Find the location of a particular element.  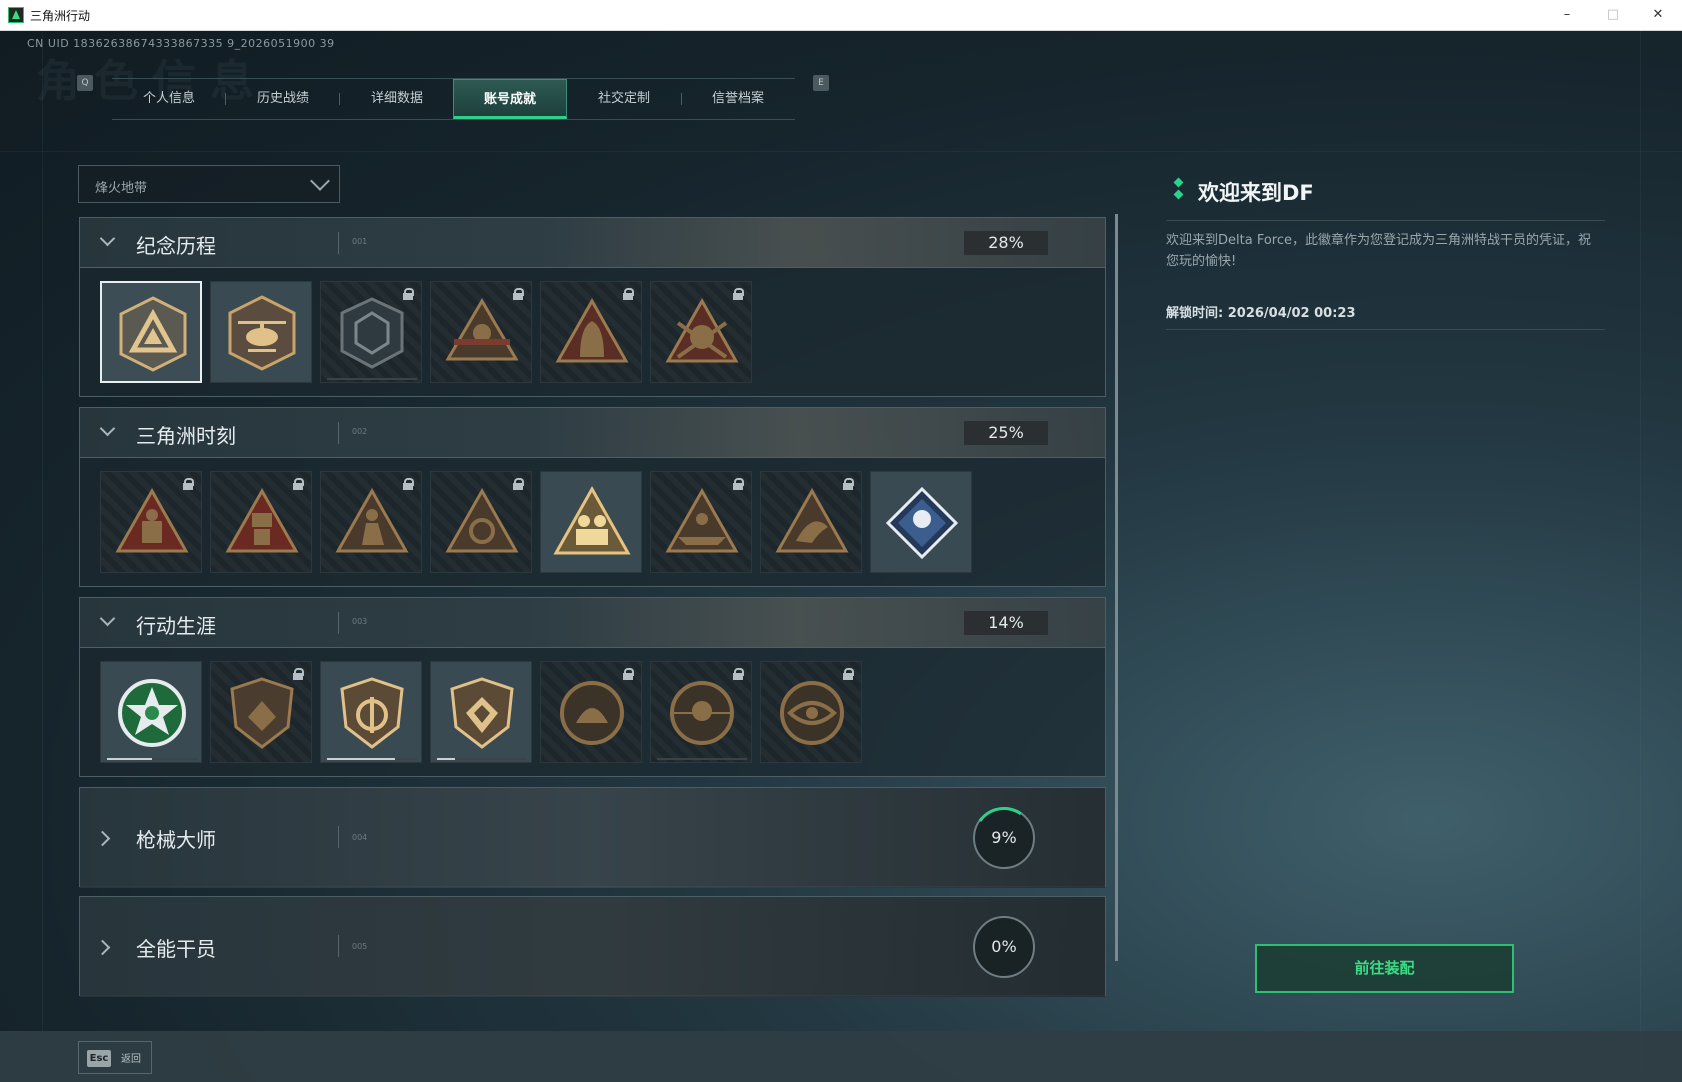

chevron-right-icon is located at coordinates (102, 947).